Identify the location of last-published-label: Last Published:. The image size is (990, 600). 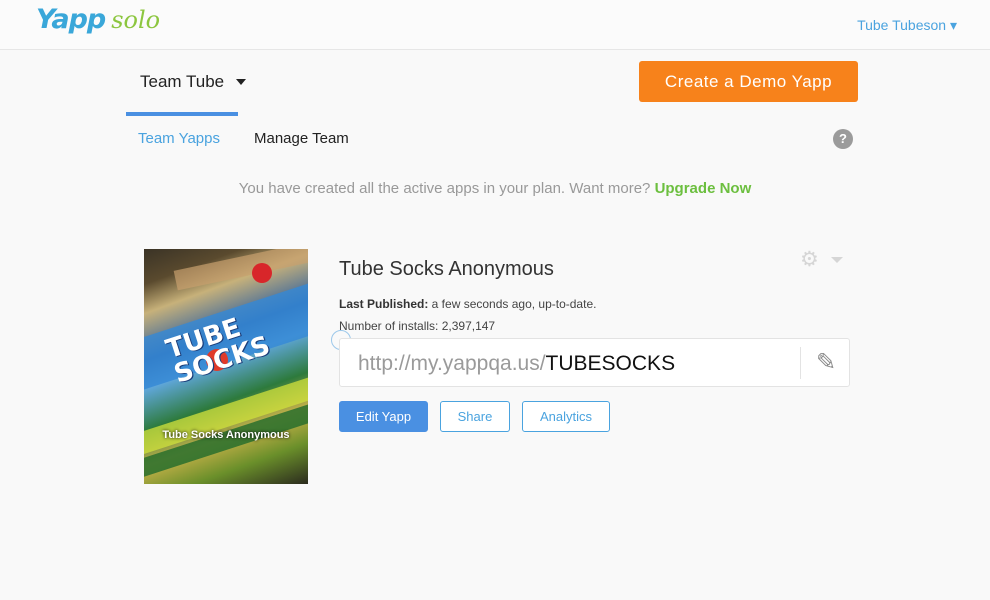
(384, 304).